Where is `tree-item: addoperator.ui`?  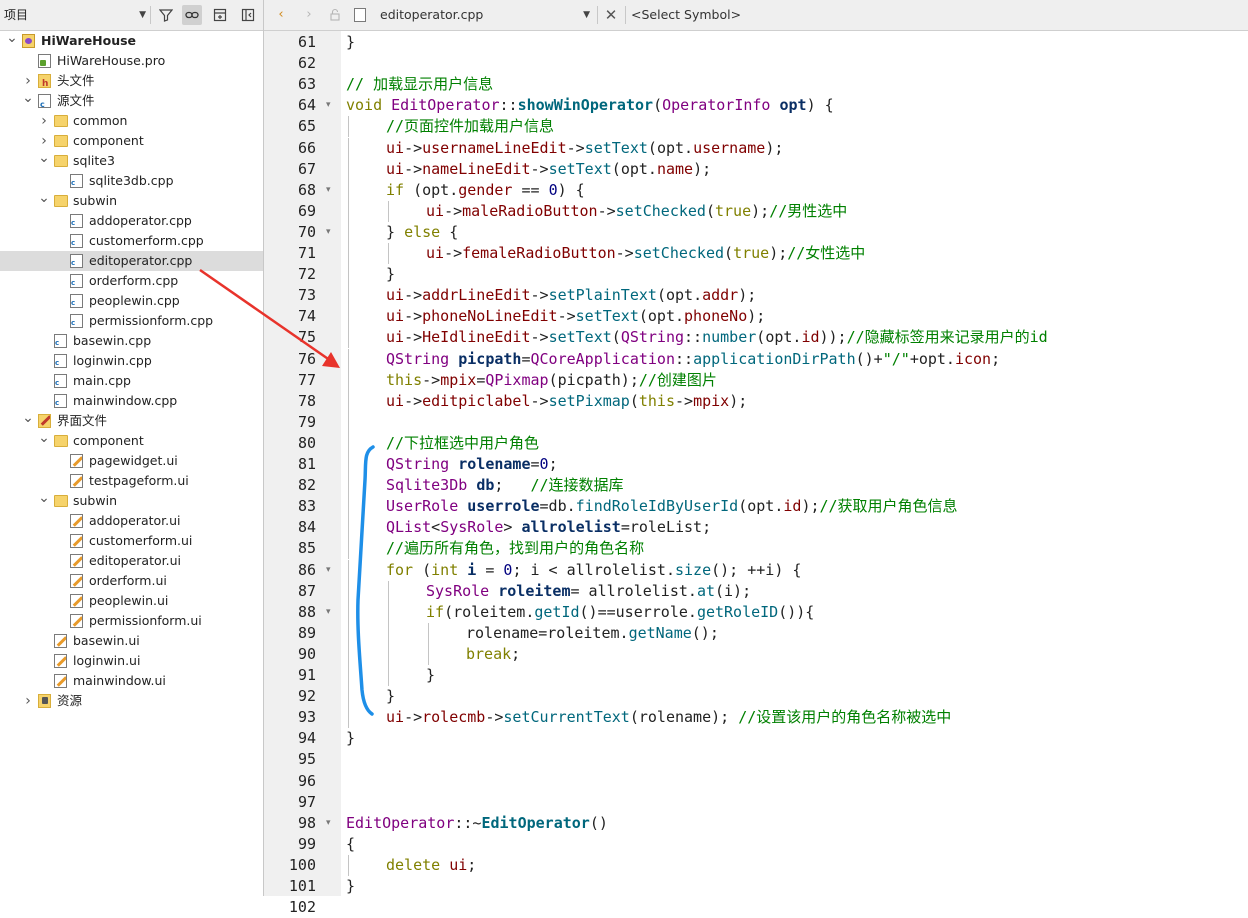 tree-item: addoperator.ui is located at coordinates (131, 521).